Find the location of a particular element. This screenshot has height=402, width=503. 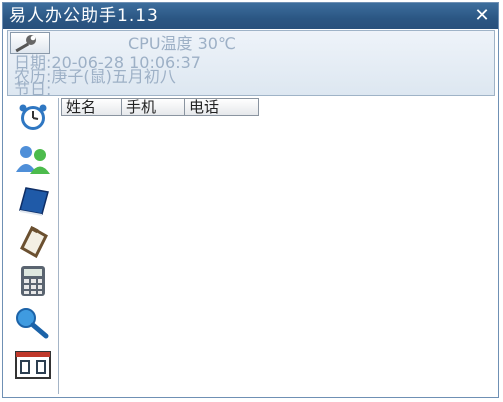

clipboard-icon is located at coordinates (34, 242).